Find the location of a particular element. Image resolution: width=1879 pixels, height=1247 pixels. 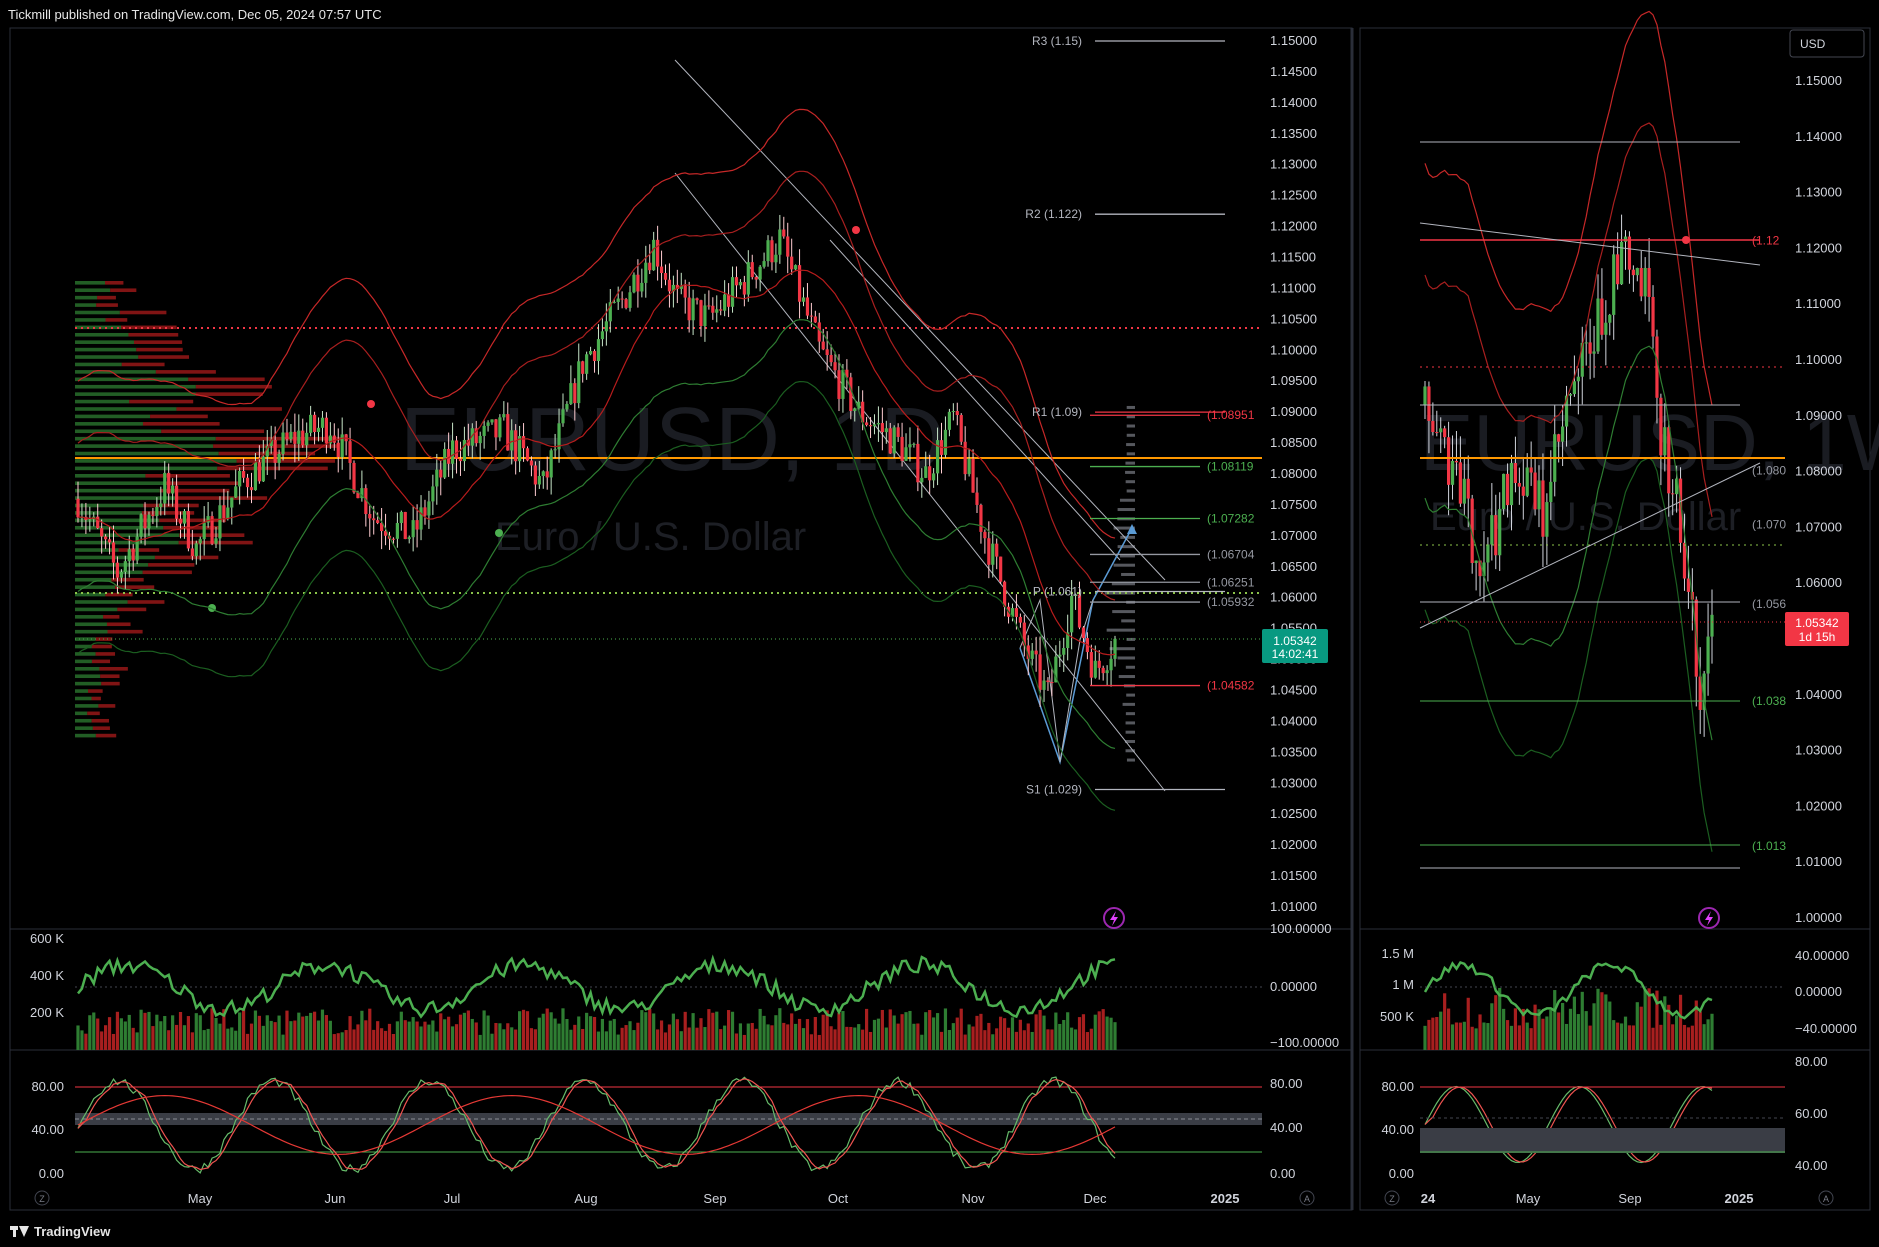

tradingview-footer: TradingView is located at coordinates (60, 1231).